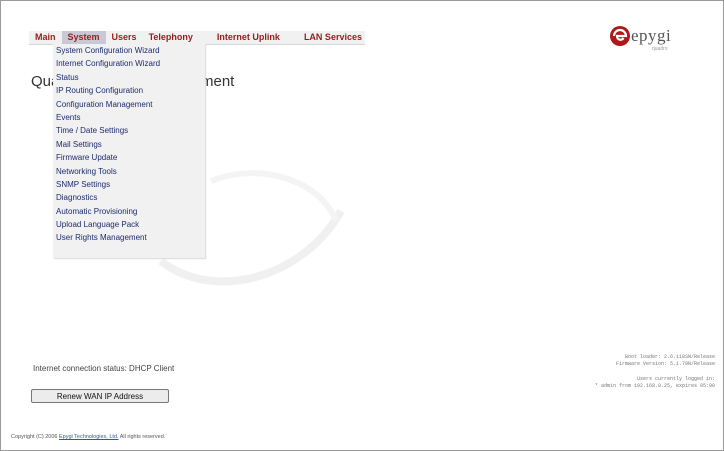 The image size is (724, 451). I want to click on copyright-suffix: All rights reserved., so click(142, 437).